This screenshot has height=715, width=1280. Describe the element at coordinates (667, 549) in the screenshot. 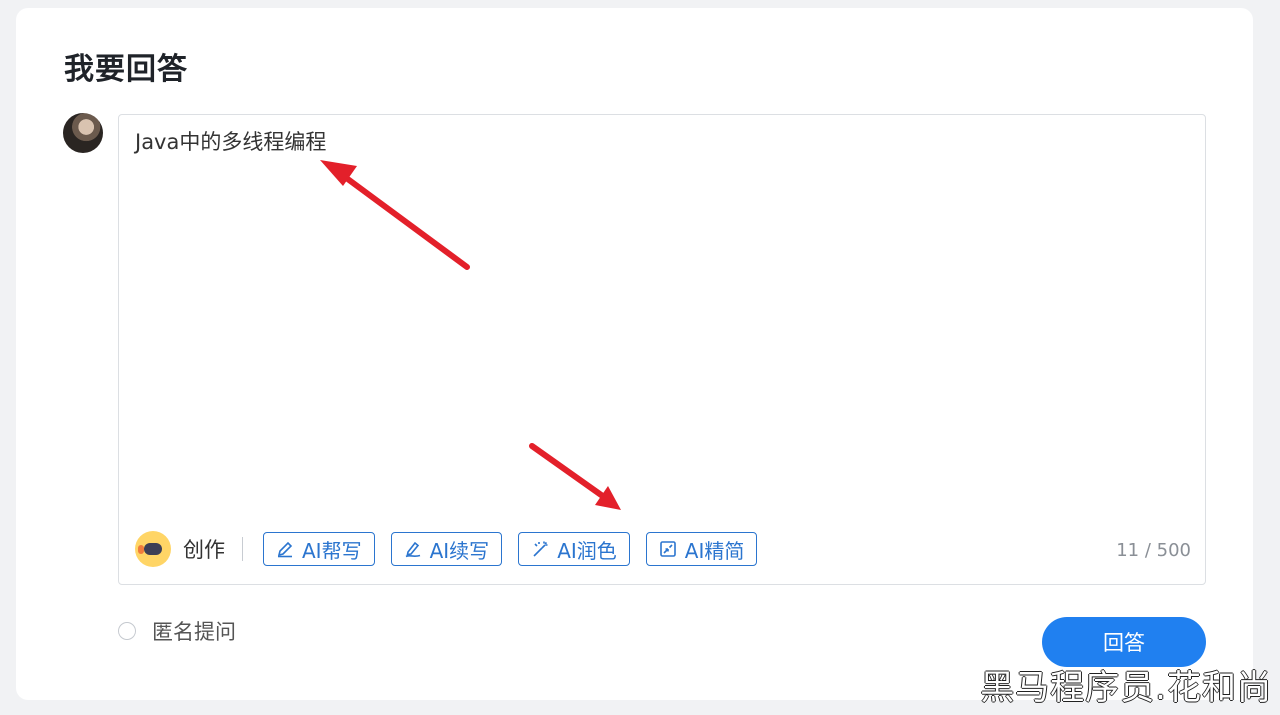

I see `compress-icon` at that location.